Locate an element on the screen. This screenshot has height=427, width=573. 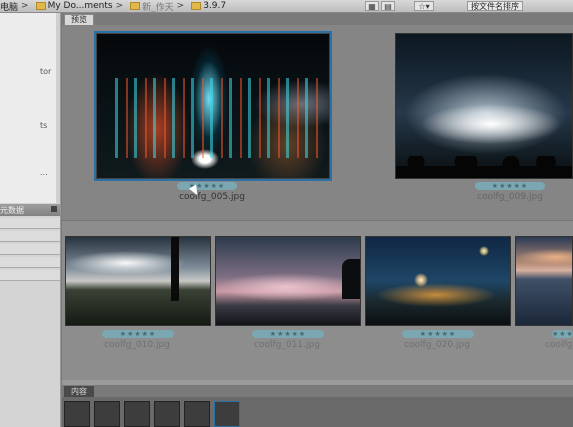
sort-dropdown: 按文件名排序 is located at coordinates (495, 6).